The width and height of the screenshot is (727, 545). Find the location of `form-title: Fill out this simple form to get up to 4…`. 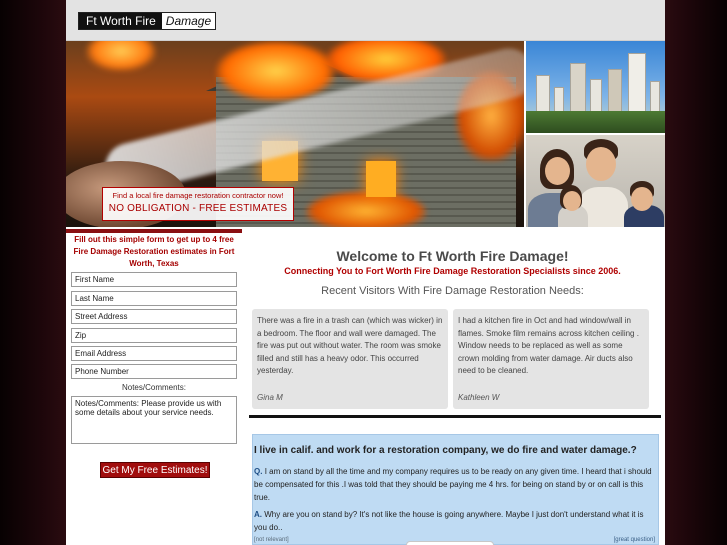

form-title: Fill out this simple form to get up to 4… is located at coordinates (154, 251).